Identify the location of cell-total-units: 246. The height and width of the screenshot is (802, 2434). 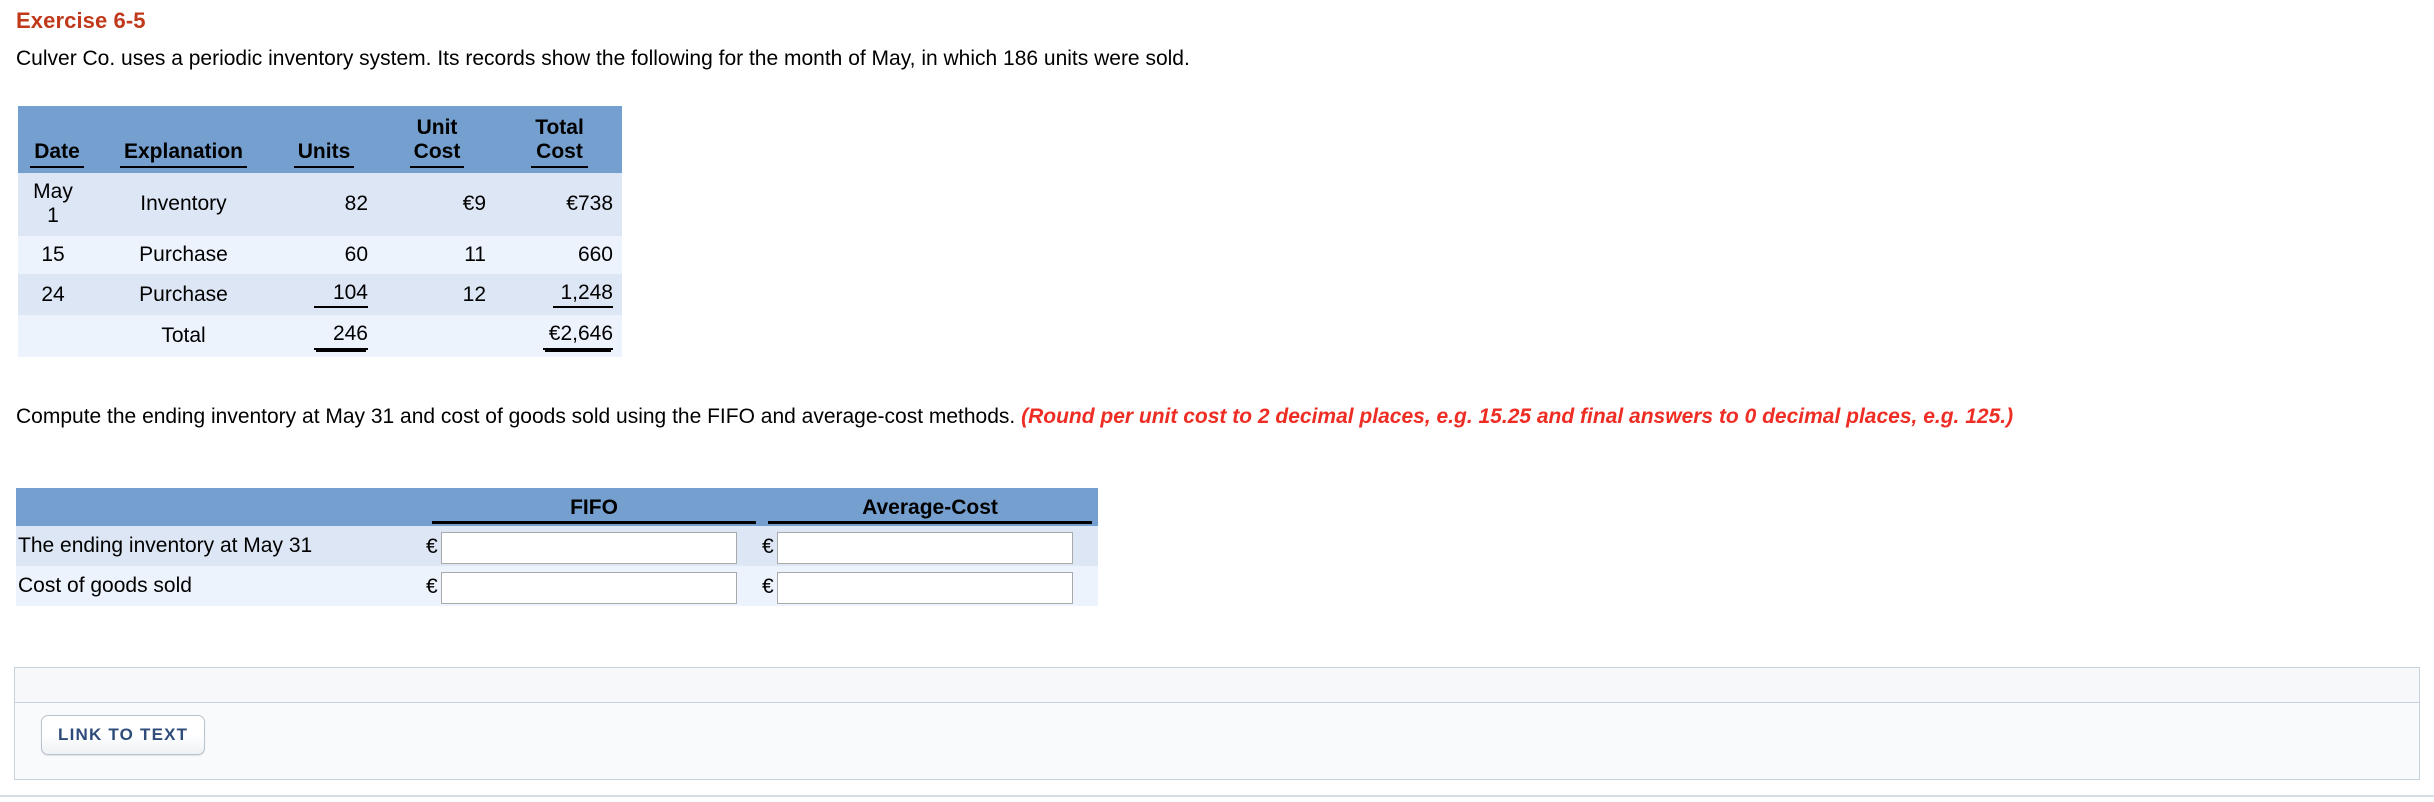
(324, 336).